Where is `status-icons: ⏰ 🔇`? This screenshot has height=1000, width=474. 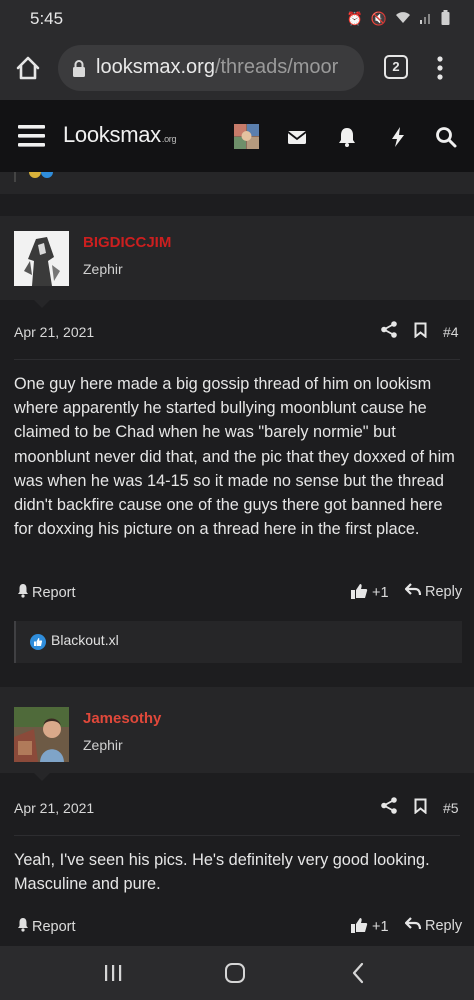 status-icons: ⏰ 🔇 is located at coordinates (398, 19).